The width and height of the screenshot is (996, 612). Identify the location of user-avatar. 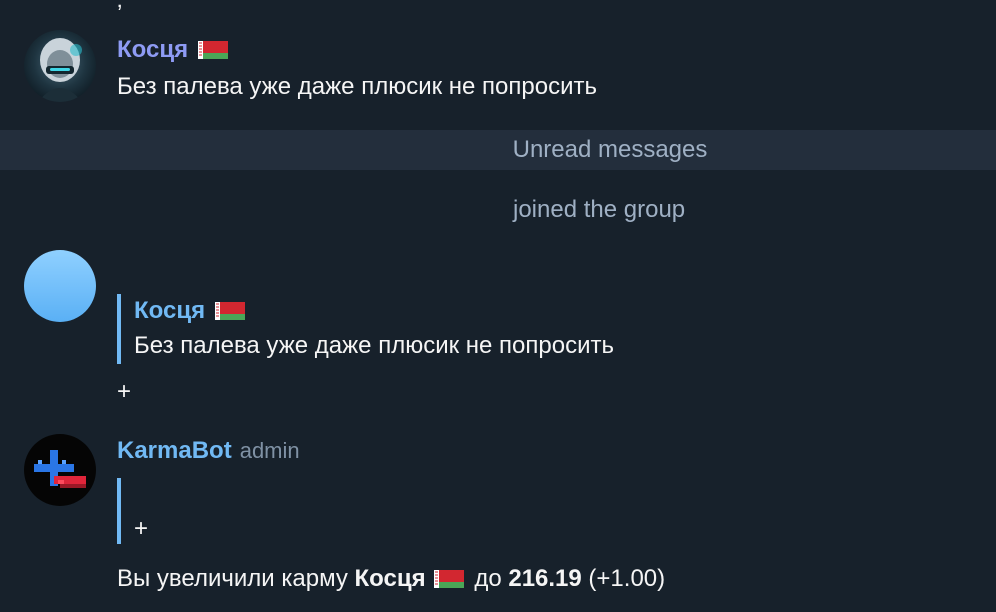
(60, 66).